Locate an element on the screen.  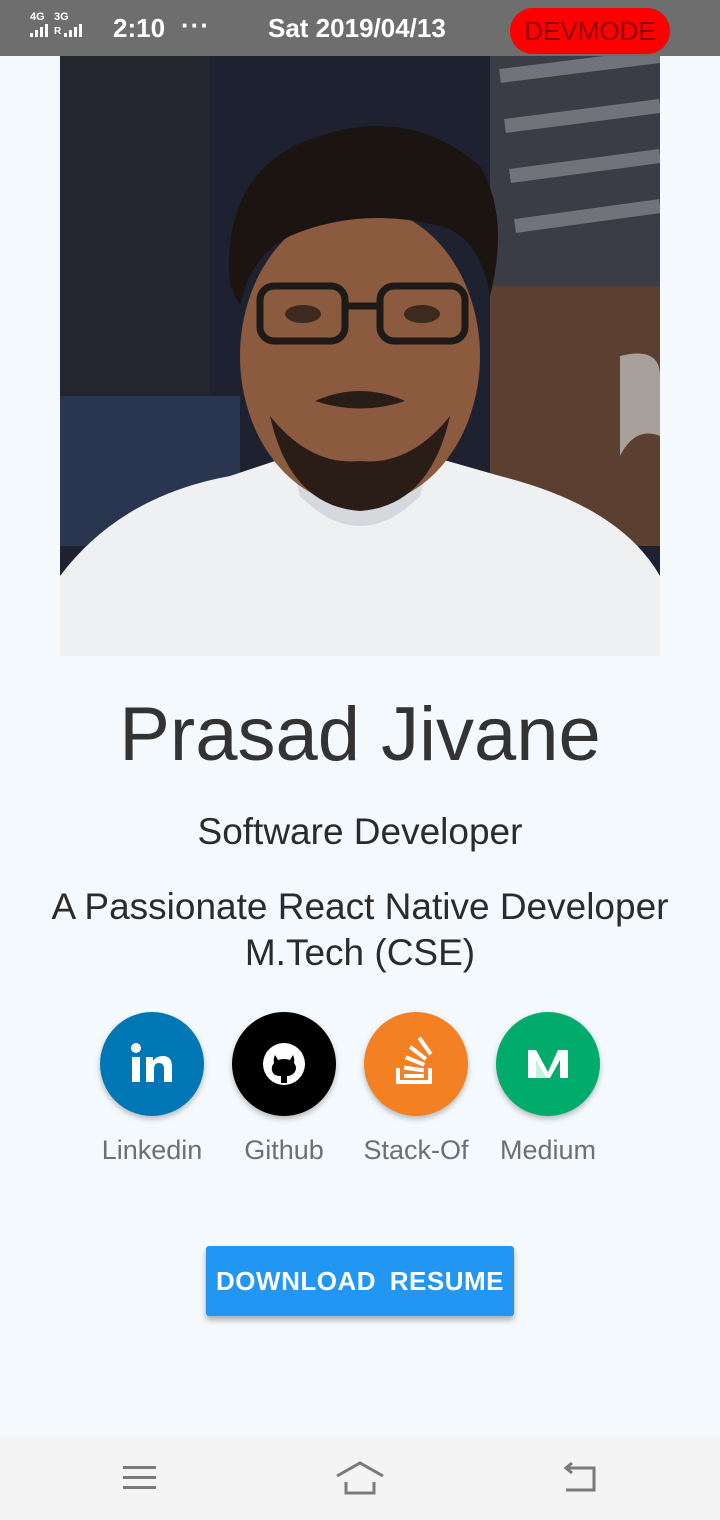
stackoverflow-label: Stack-Of is located at coordinates (415, 1150).